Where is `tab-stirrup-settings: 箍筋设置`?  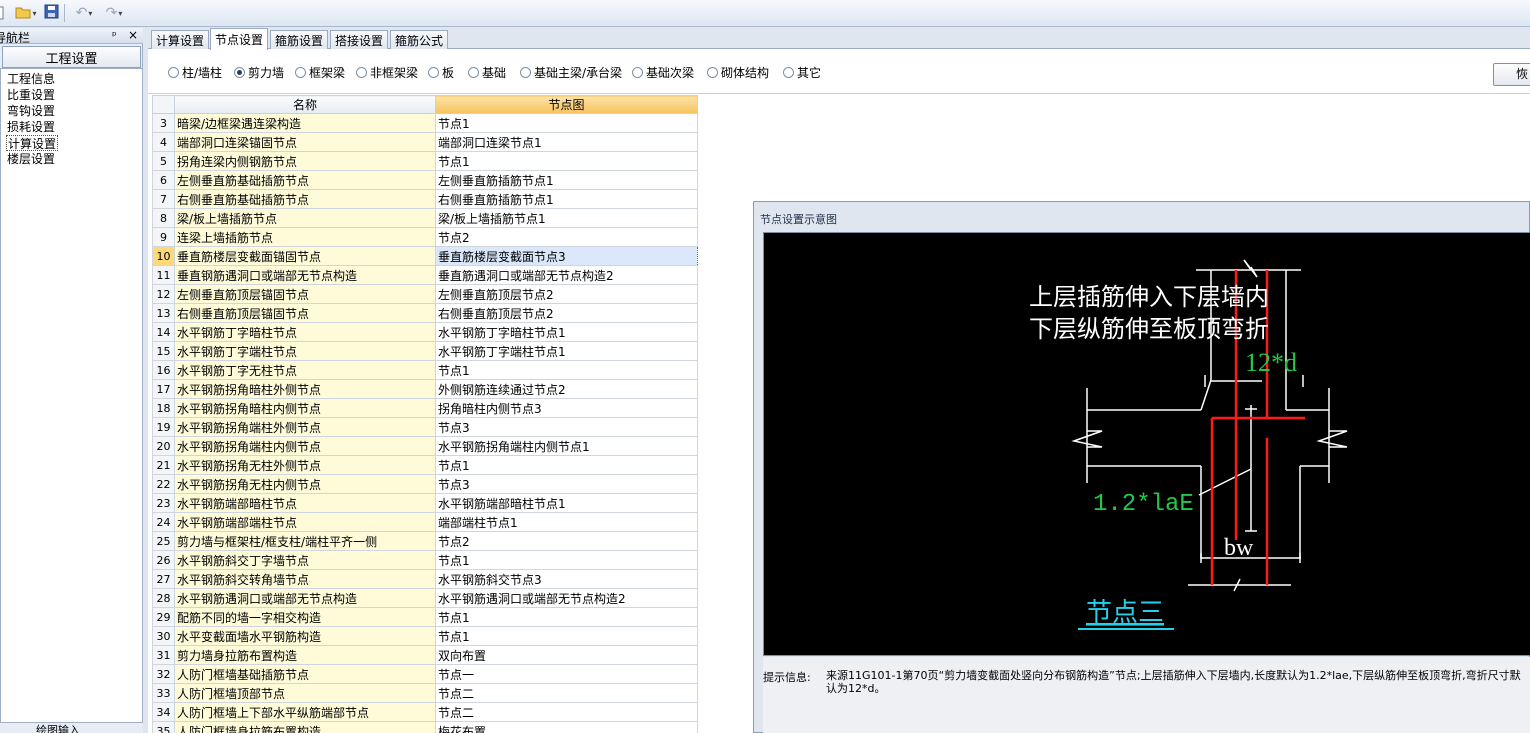
tab-stirrup-settings: 箍筋设置 is located at coordinates (299, 39).